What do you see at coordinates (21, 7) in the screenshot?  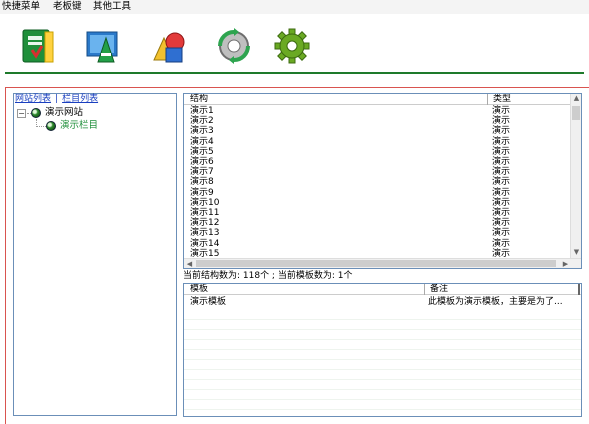 I see `menu-shortcuts: 快捷菜单` at bounding box center [21, 7].